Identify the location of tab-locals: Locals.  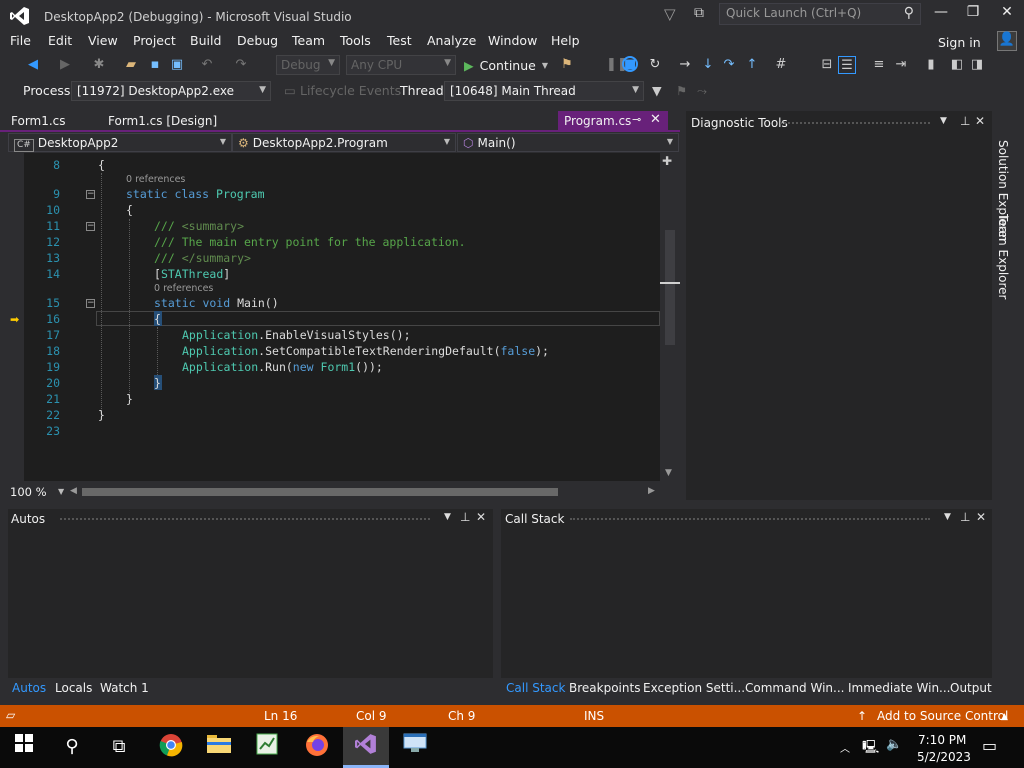
(73, 688).